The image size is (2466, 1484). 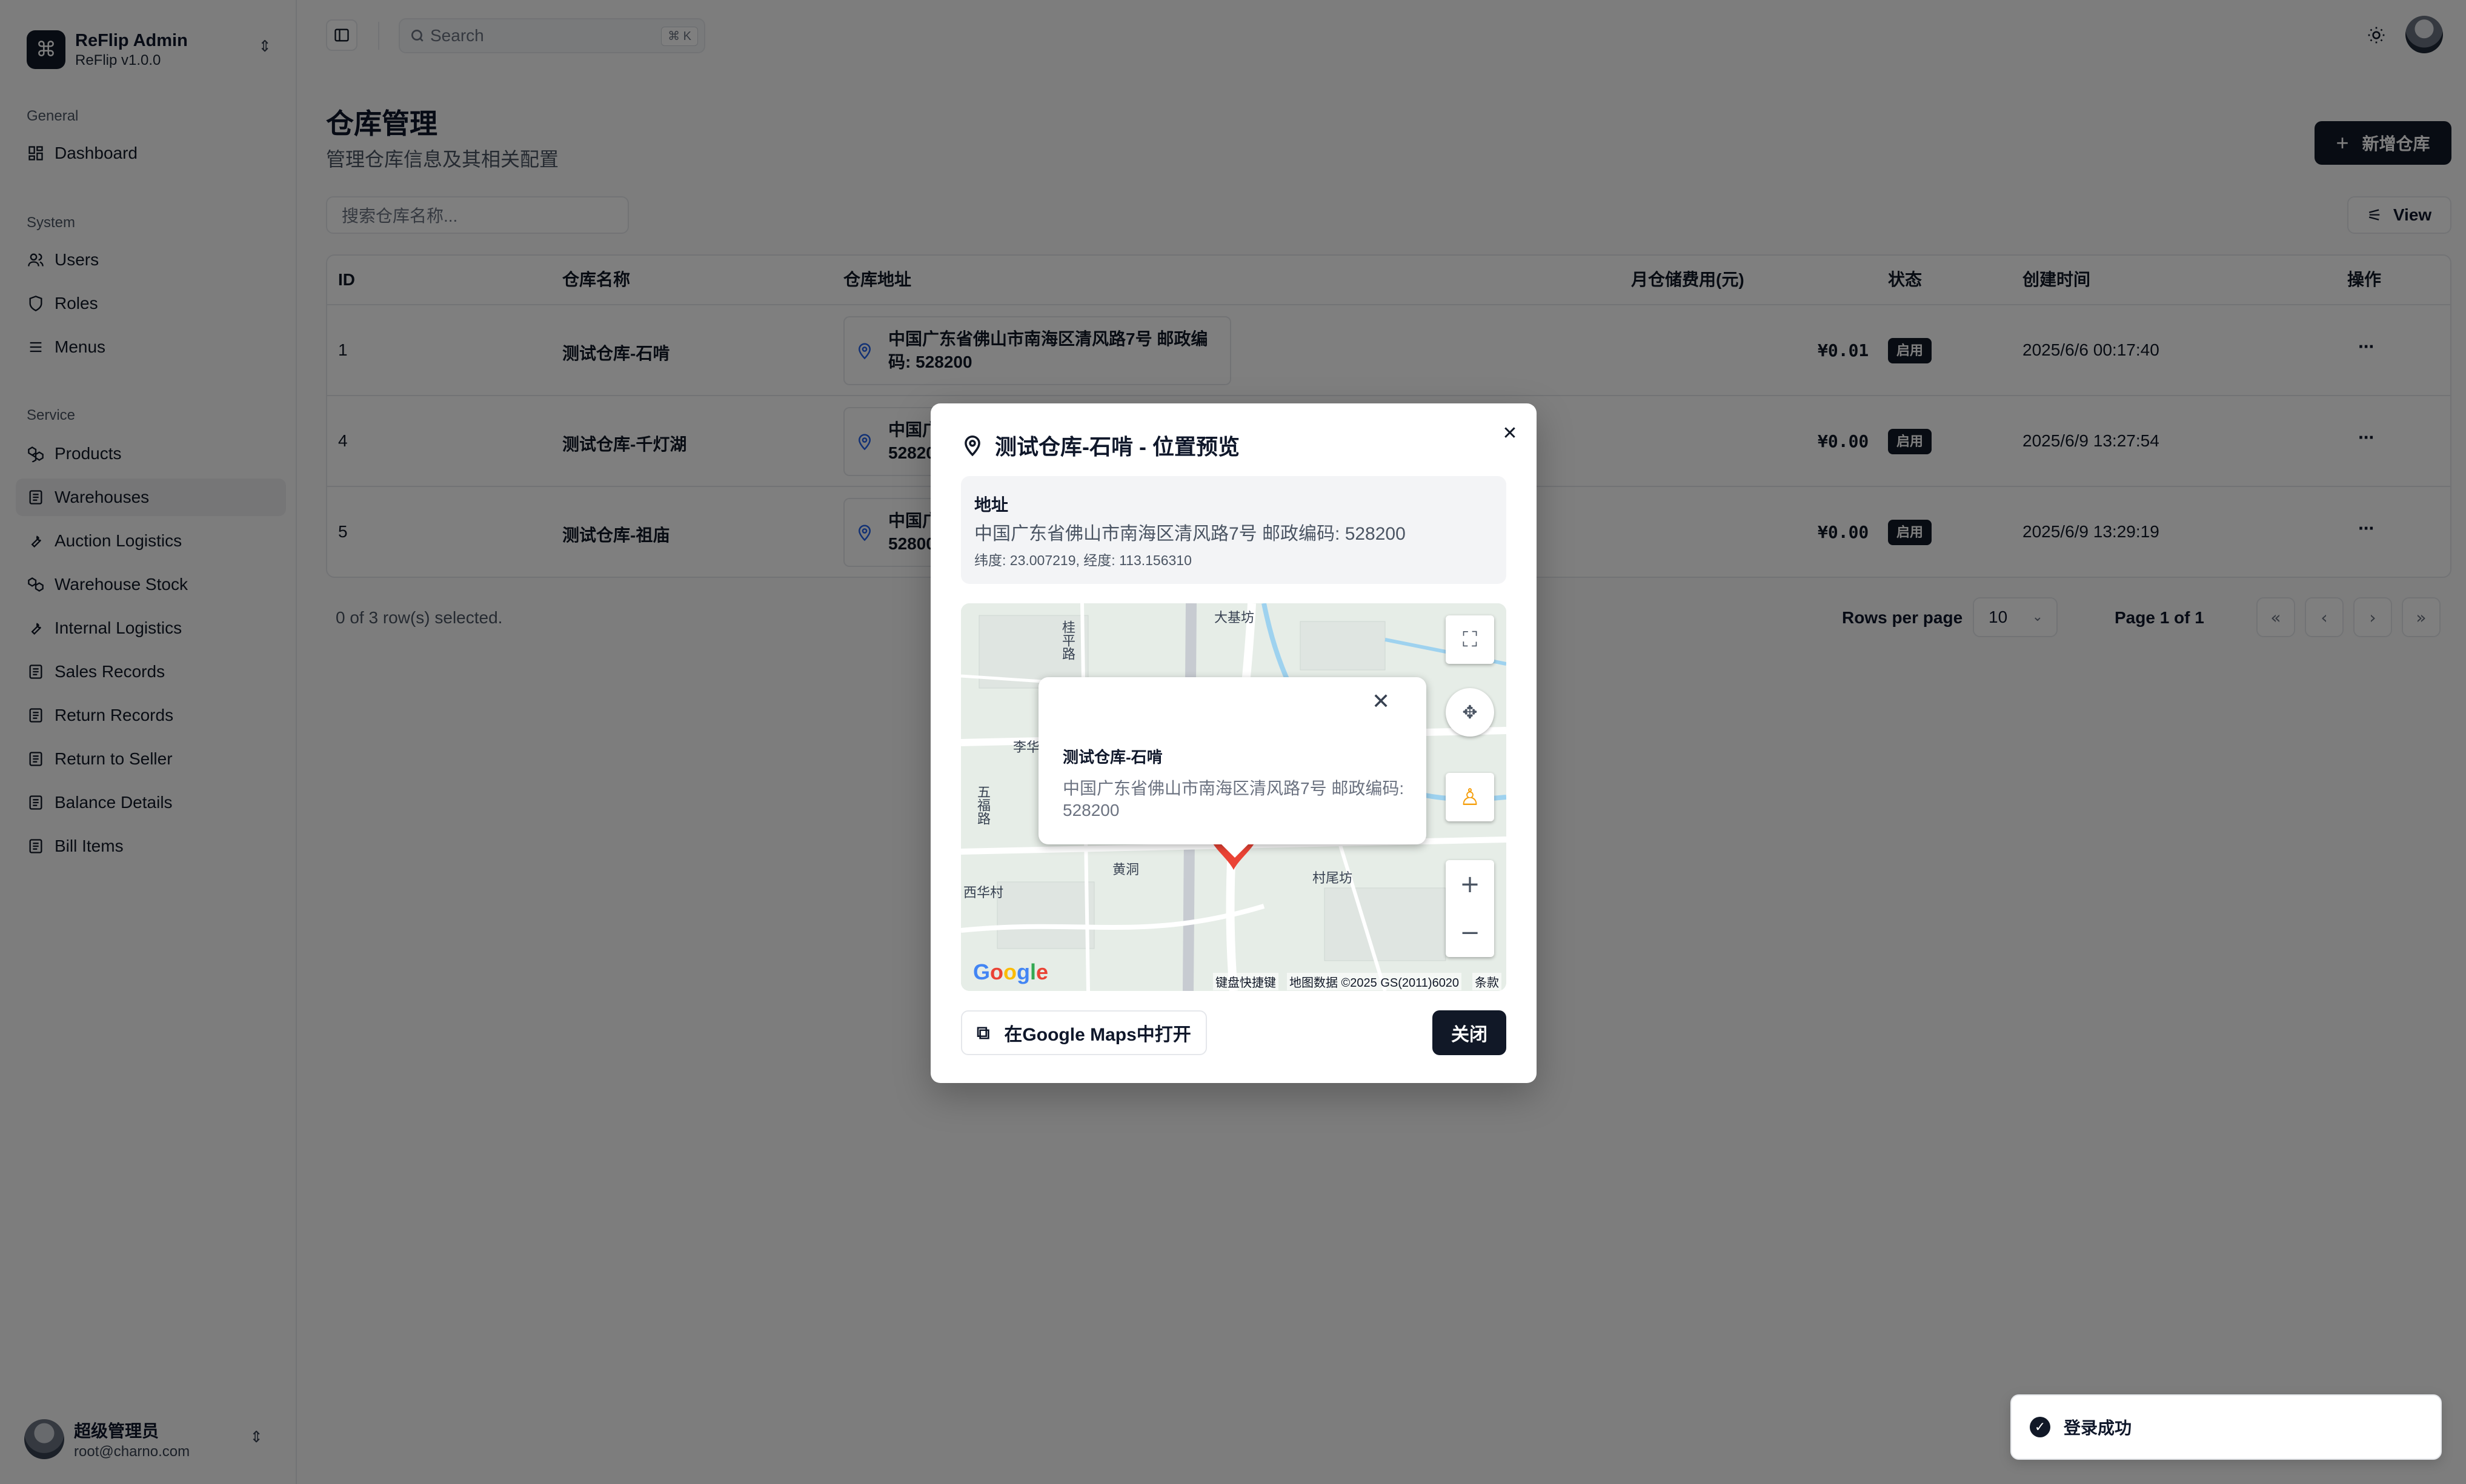 I want to click on fullscreen-icon: ⛶, so click(x=1470, y=640).